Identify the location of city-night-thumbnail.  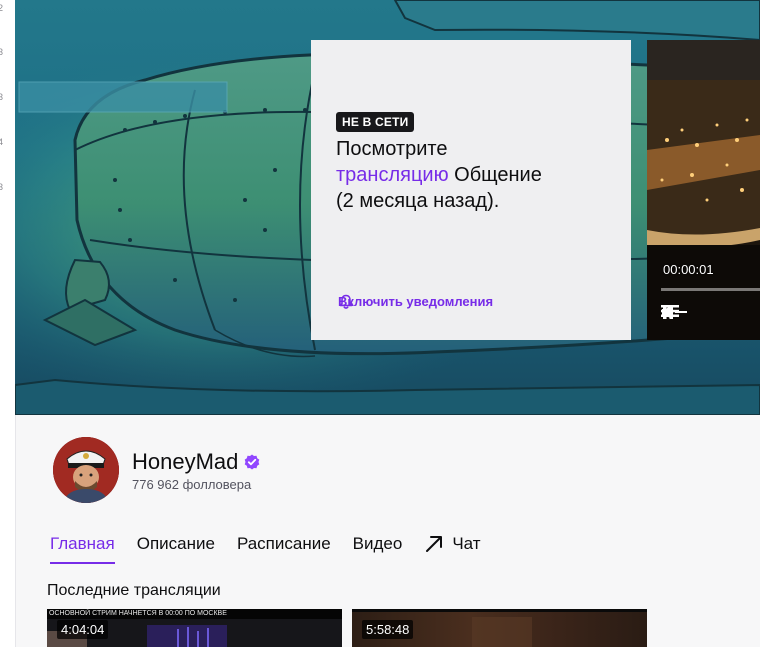
(703, 190).